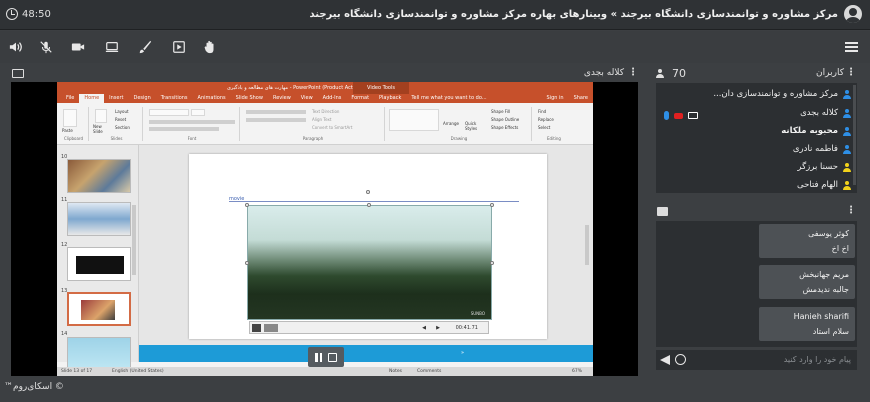 This screenshot has height=402, width=870. I want to click on ppt-contextual-tab: Video Tools, so click(381, 88).